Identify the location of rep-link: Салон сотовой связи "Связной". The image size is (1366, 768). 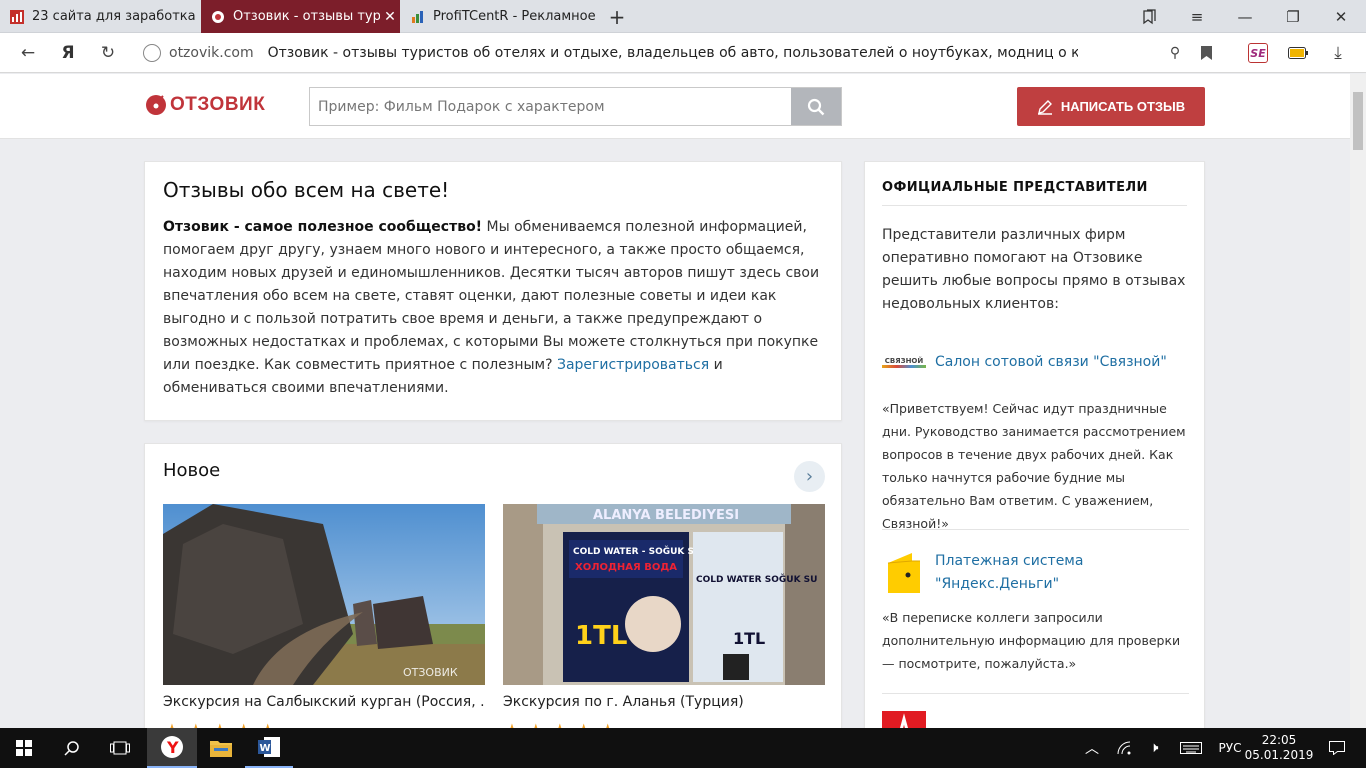
(1051, 362).